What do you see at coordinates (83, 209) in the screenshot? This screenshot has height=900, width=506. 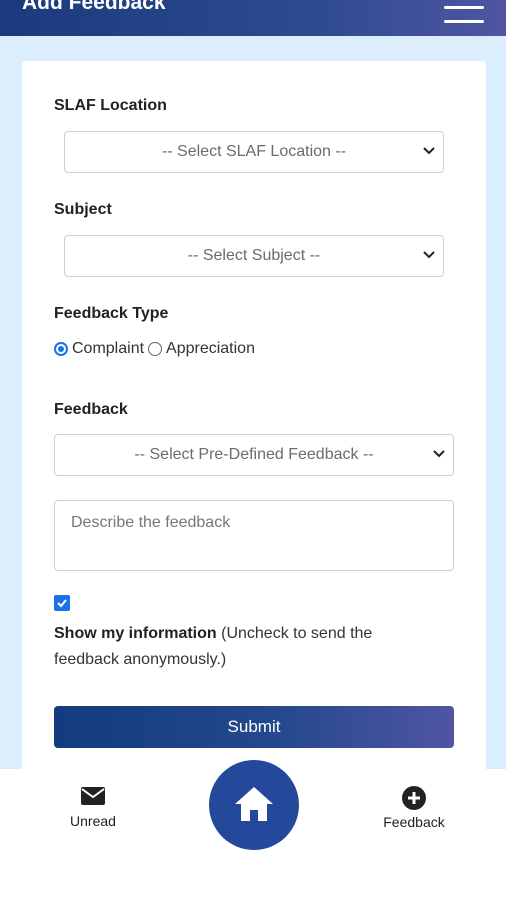 I see `subject-label: Subject` at bounding box center [83, 209].